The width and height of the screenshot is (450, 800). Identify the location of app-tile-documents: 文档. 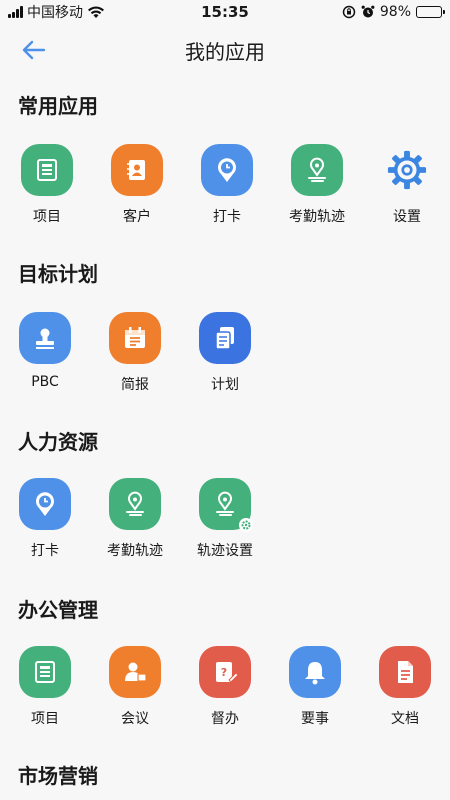
(405, 691).